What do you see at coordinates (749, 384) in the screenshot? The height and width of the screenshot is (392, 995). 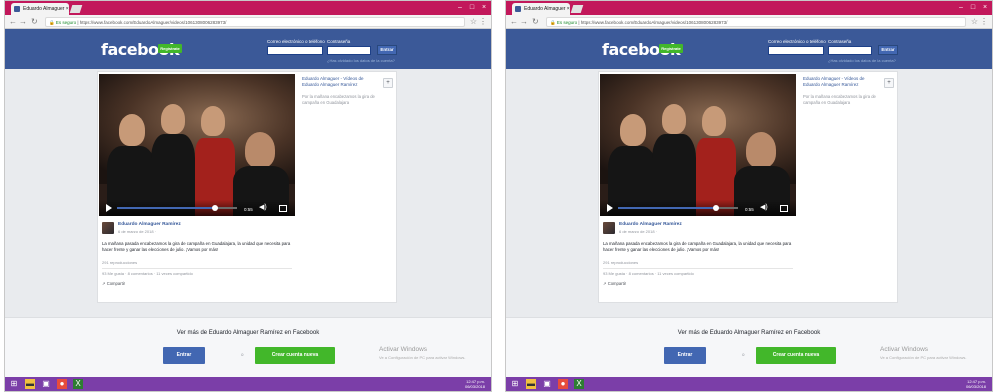 I see `windows-taskbar: ⊞ ▬ ▣ ● X 12:47 p.m. 06/03/2018` at bounding box center [749, 384].